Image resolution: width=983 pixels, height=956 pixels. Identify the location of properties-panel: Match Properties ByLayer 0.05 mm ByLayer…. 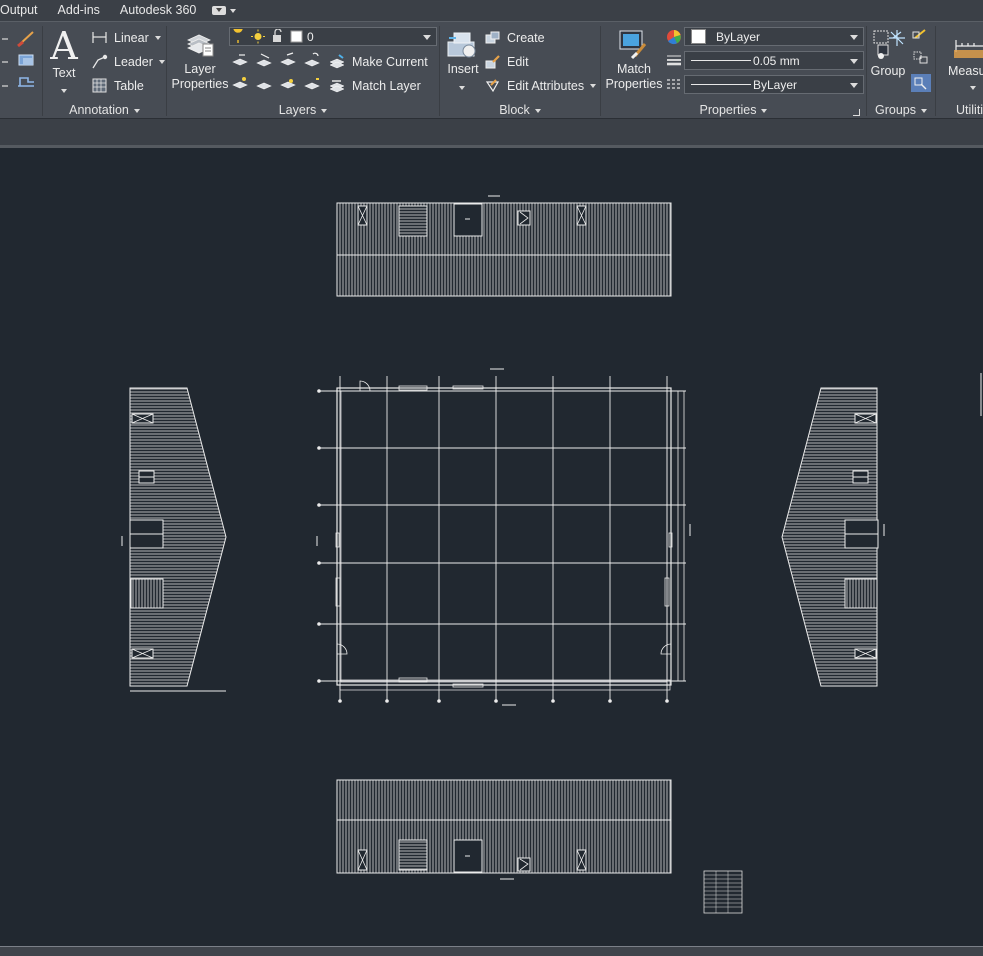
(733, 71).